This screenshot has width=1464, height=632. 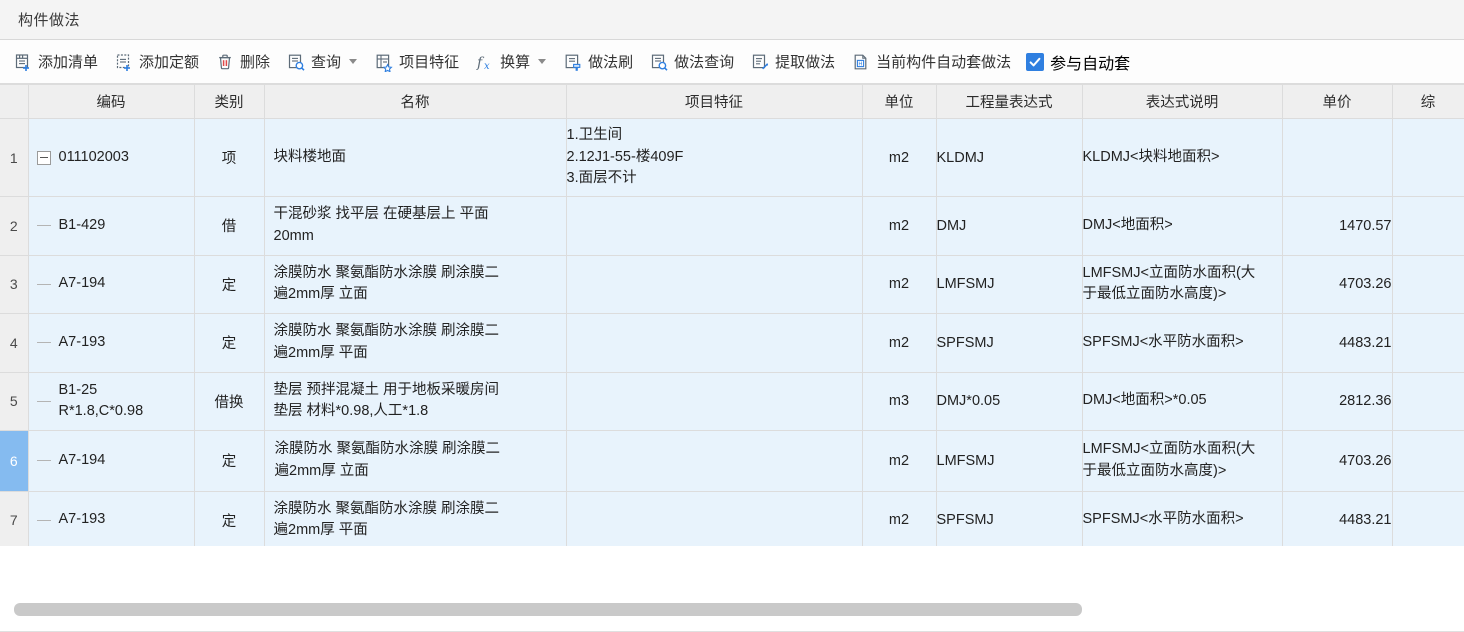 What do you see at coordinates (1182, 101) in the screenshot?
I see `column-header-expr-desc: 表达式说明` at bounding box center [1182, 101].